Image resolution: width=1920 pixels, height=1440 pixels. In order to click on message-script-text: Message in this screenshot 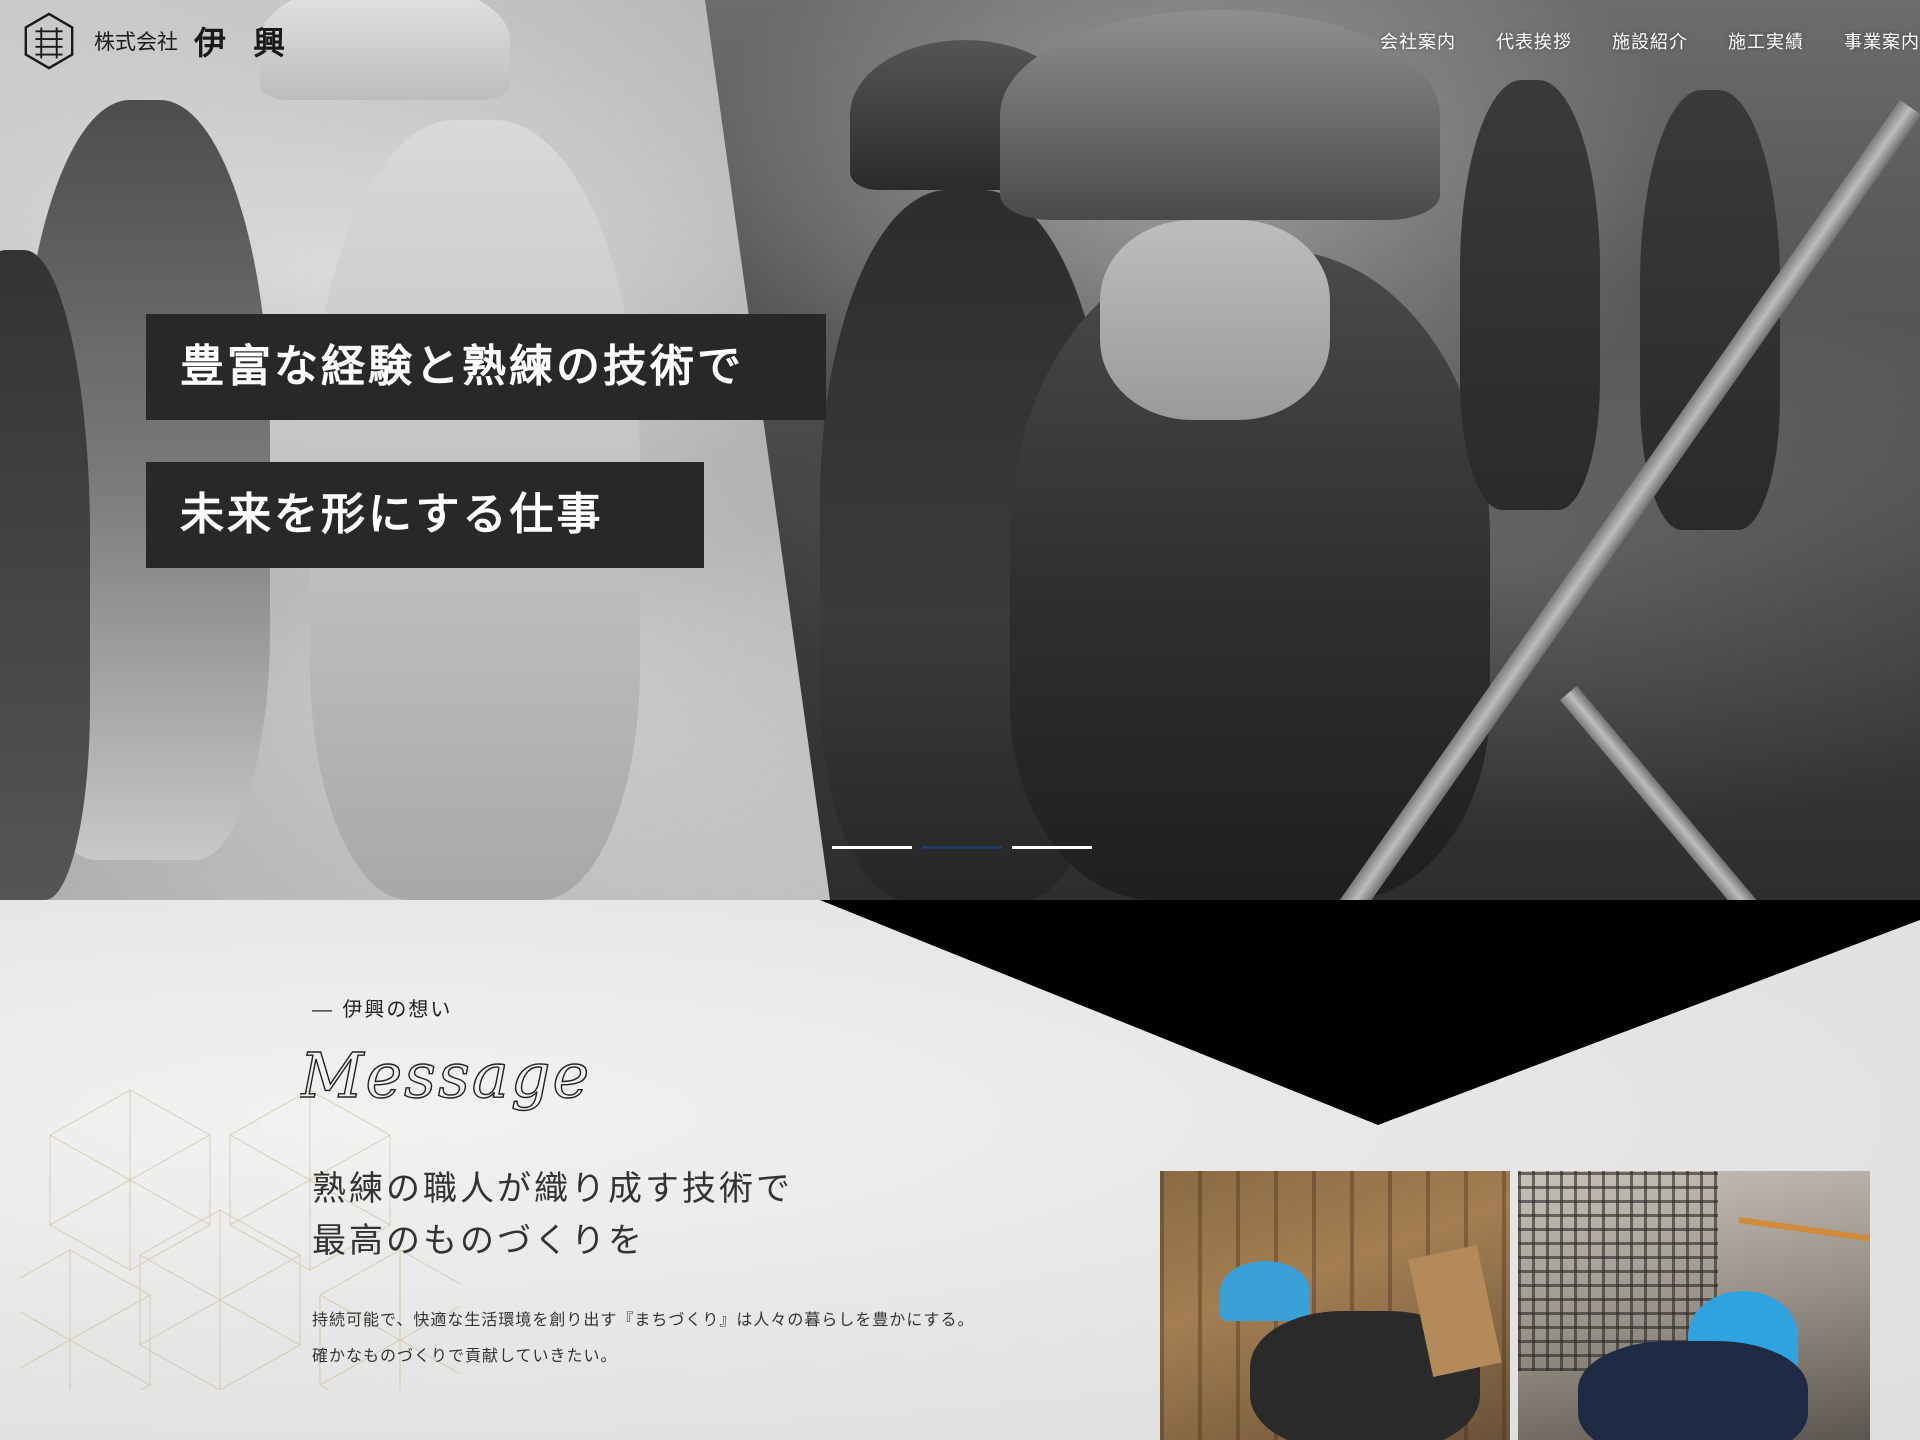, I will do `click(445, 1075)`.